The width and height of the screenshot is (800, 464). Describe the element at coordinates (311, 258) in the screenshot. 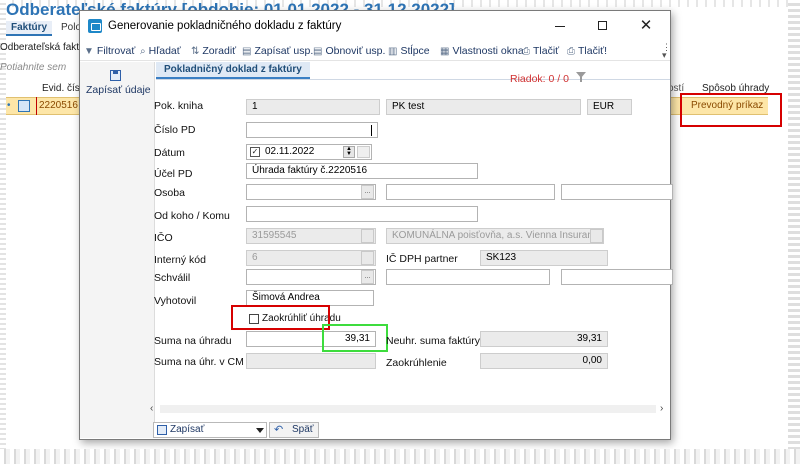

I see `interny-kod-field: 6` at that location.